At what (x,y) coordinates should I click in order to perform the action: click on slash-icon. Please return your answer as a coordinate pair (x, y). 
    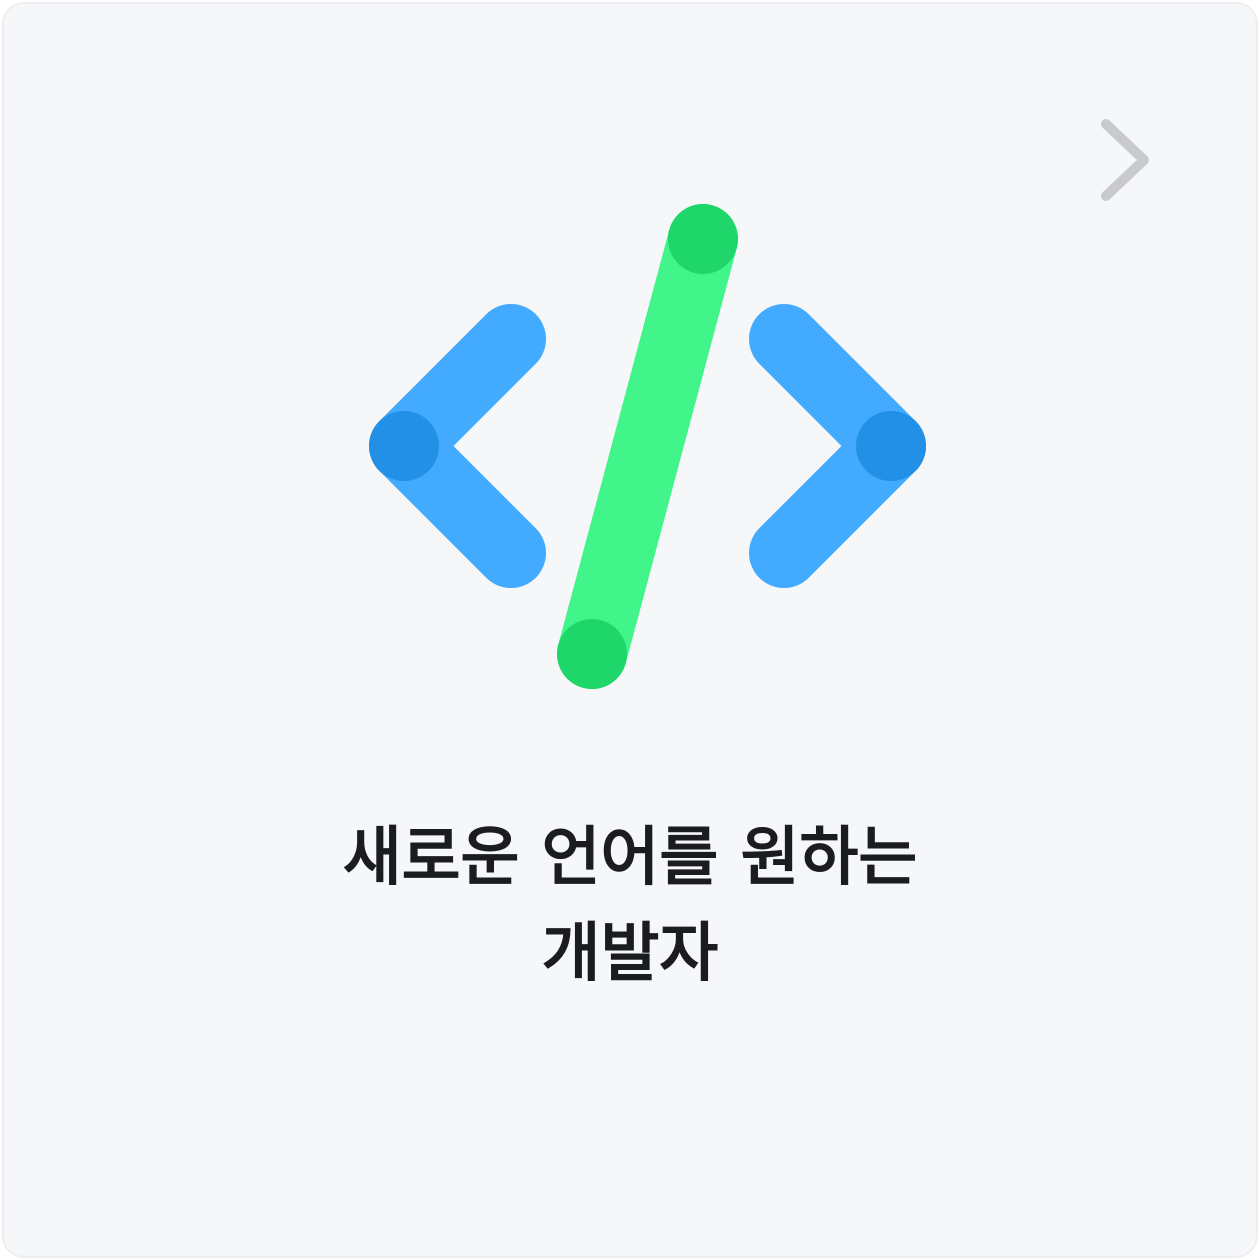
    Looking at the image, I should click on (647, 446).